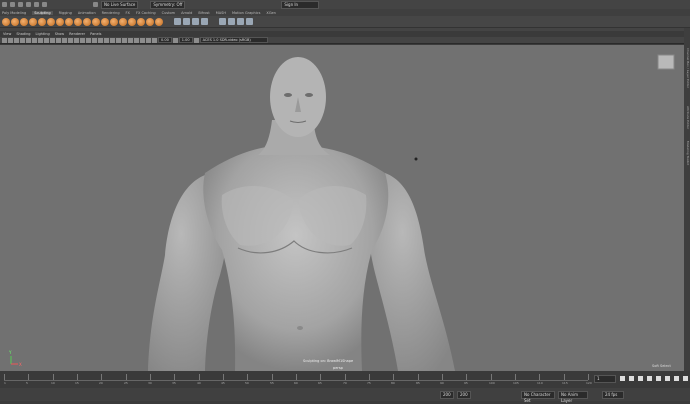  I want to click on step-back-key-icon, so click(631, 378).